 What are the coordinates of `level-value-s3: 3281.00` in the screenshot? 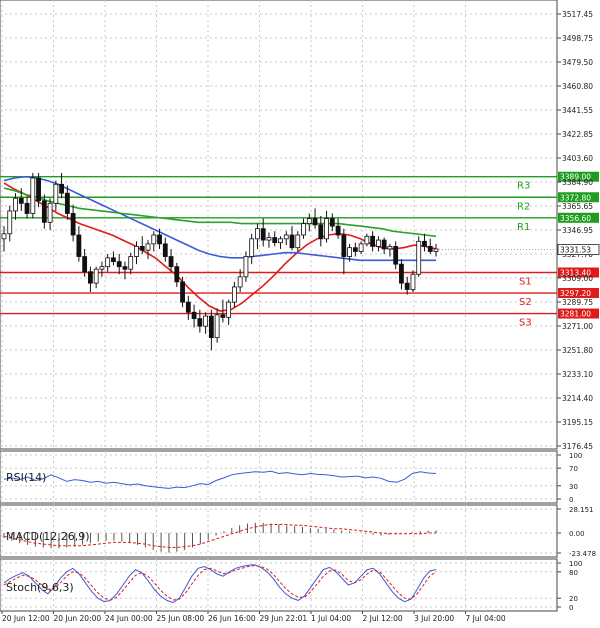 It's located at (575, 314).